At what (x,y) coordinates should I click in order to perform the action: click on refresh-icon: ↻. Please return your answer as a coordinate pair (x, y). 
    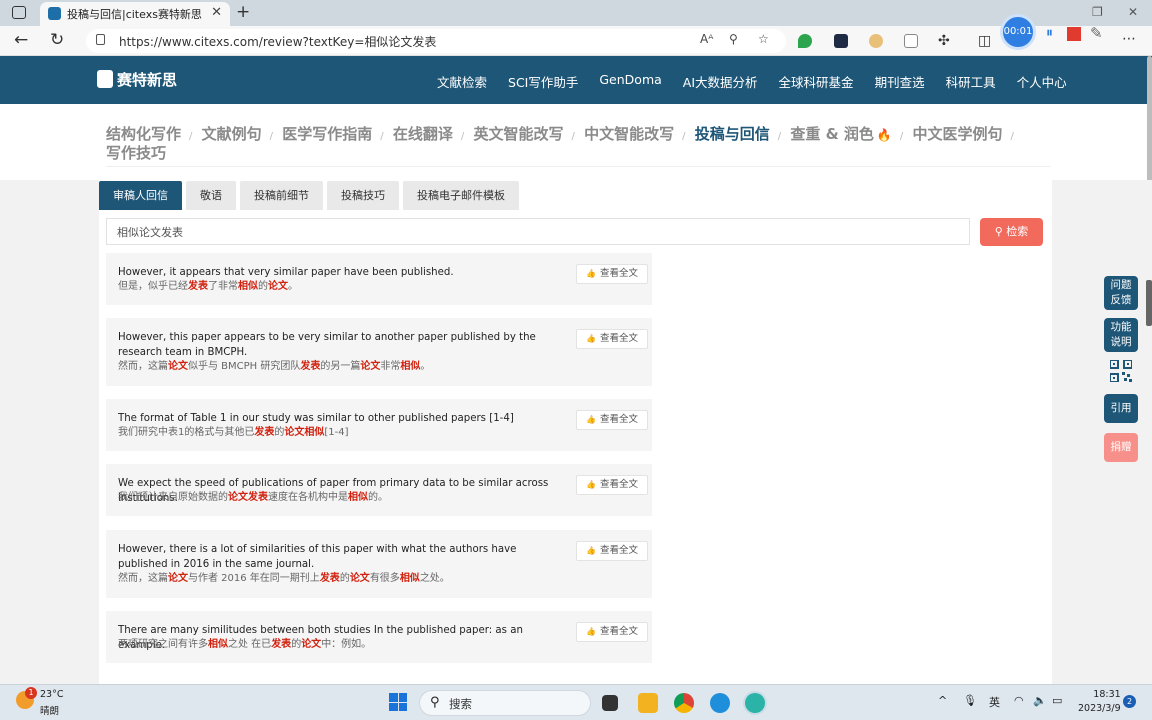
    Looking at the image, I should click on (57, 40).